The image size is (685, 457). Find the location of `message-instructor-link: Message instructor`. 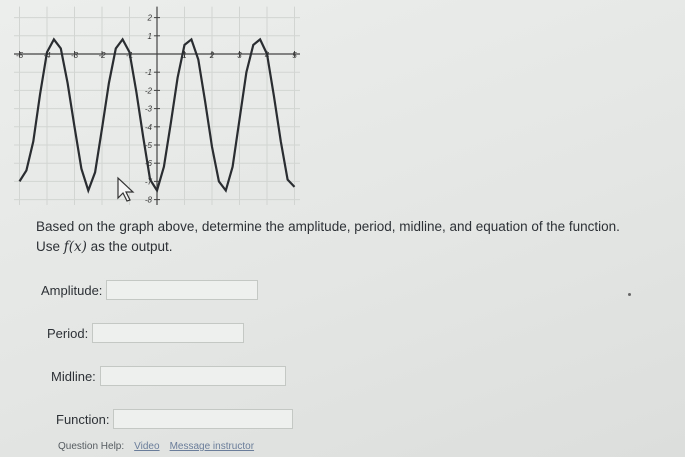

message-instructor-link: Message instructor is located at coordinates (212, 446).